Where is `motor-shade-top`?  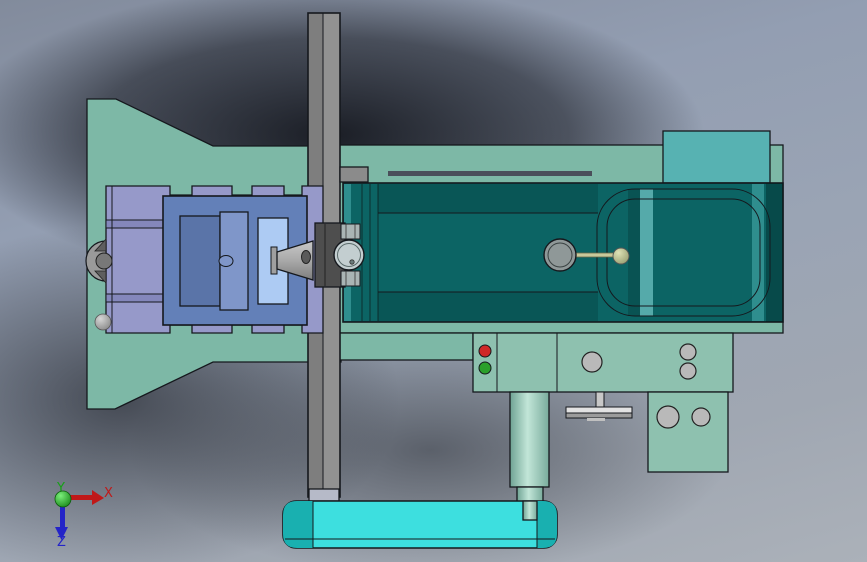
motor-shade-top is located at coordinates (488, 198).